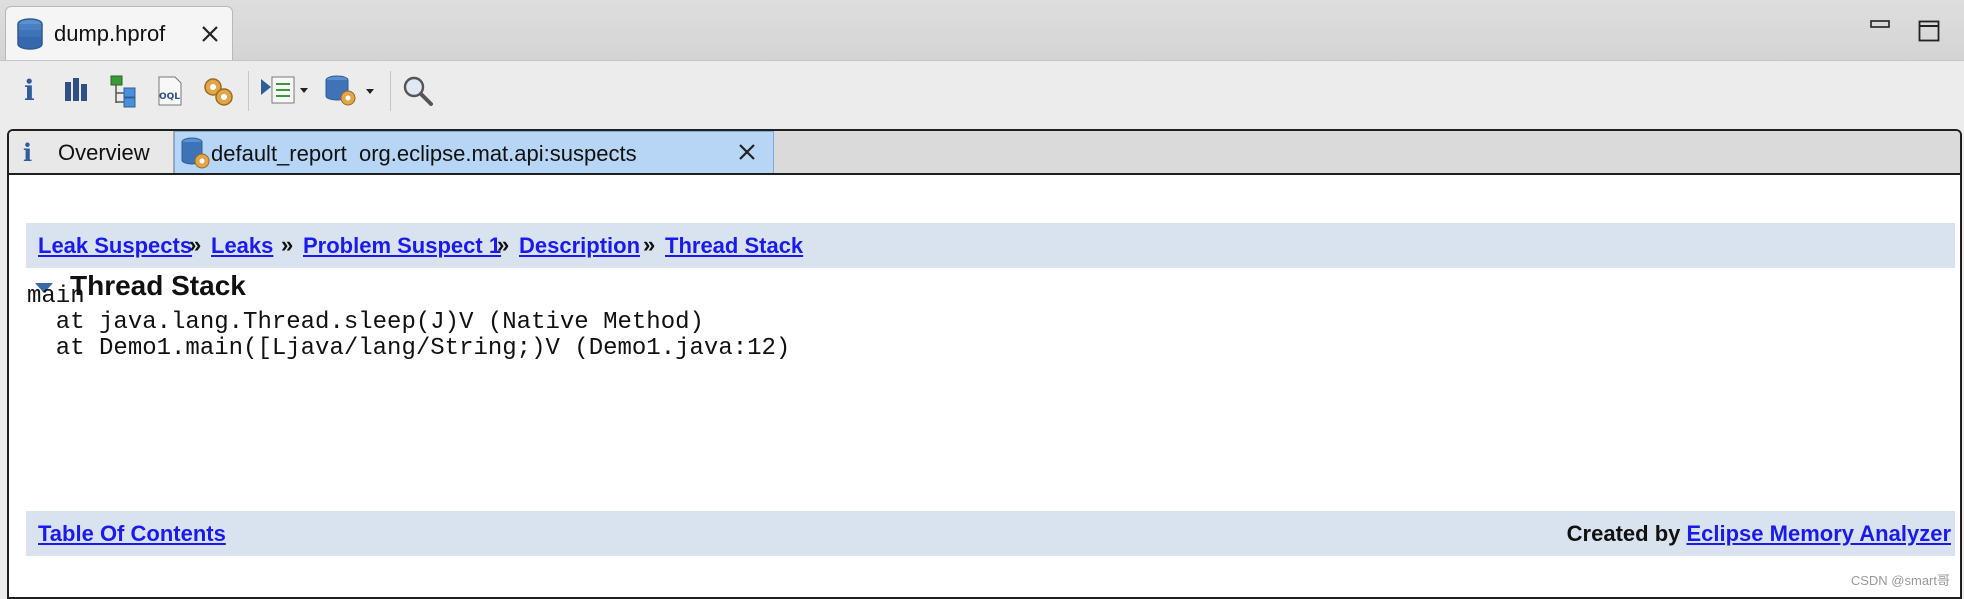  What do you see at coordinates (124, 91) in the screenshot?
I see `dominator-tree-icon` at bounding box center [124, 91].